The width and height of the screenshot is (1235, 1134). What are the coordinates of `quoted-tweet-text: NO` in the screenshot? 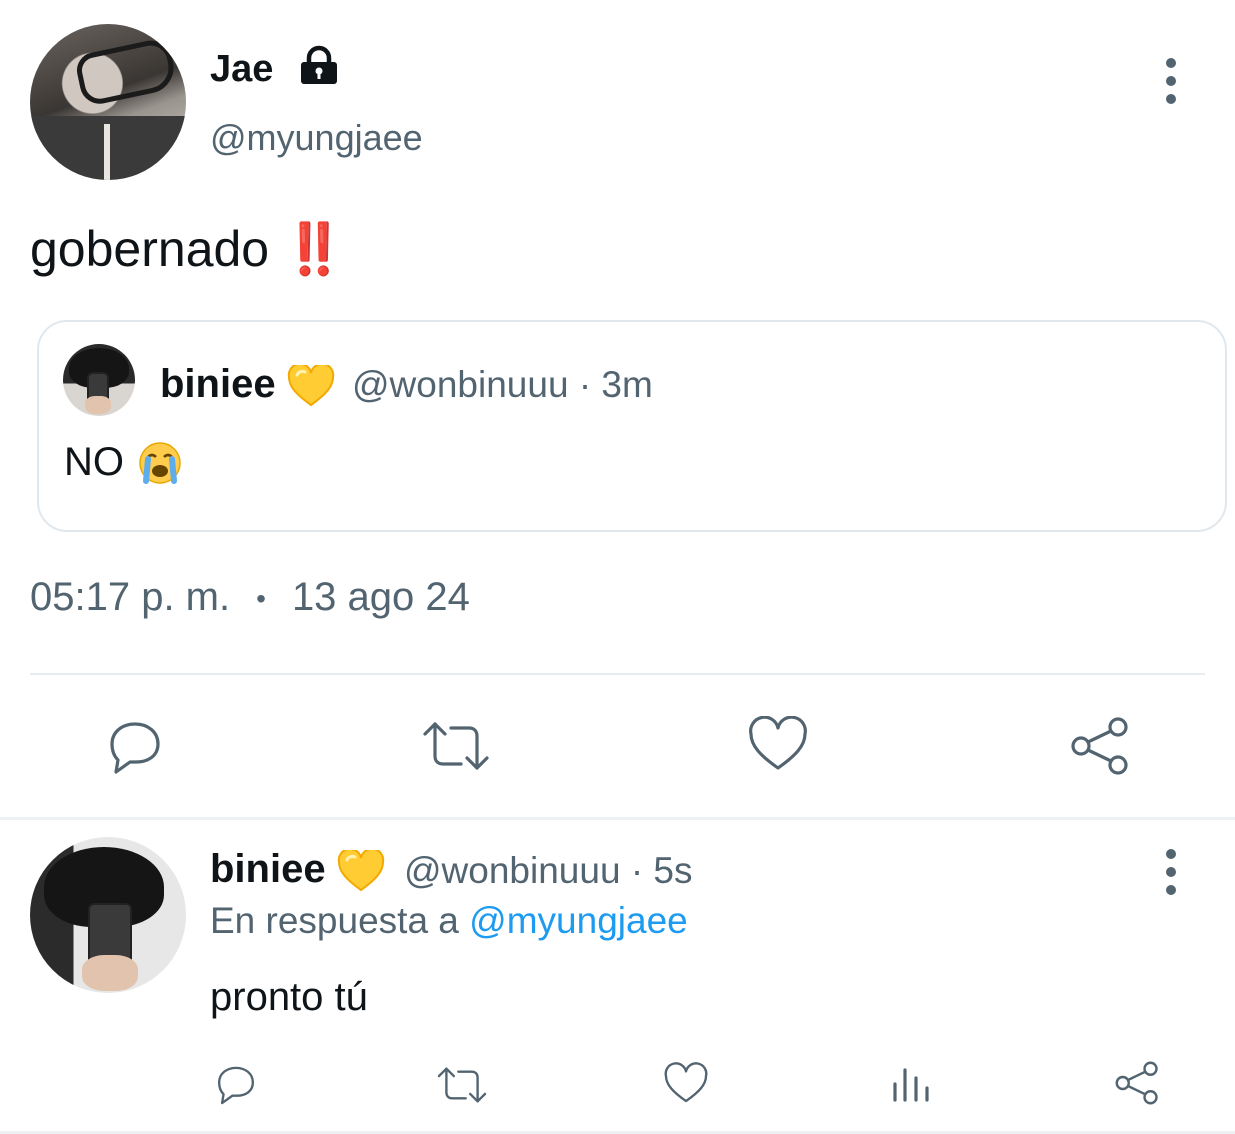 It's located at (94, 462).